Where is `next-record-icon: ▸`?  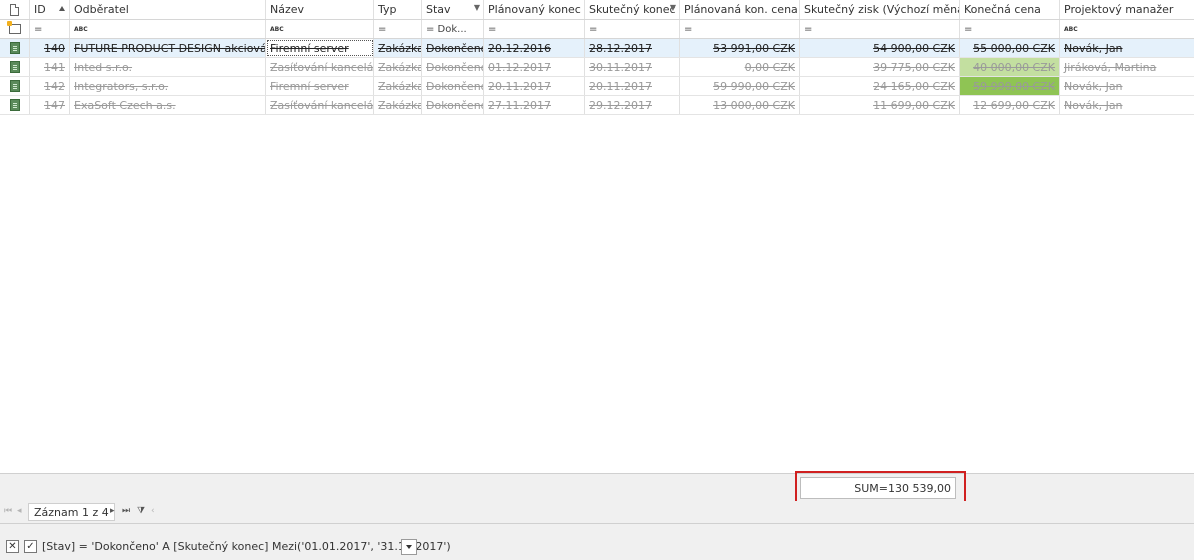
next-record-icon: ▸ is located at coordinates (112, 511).